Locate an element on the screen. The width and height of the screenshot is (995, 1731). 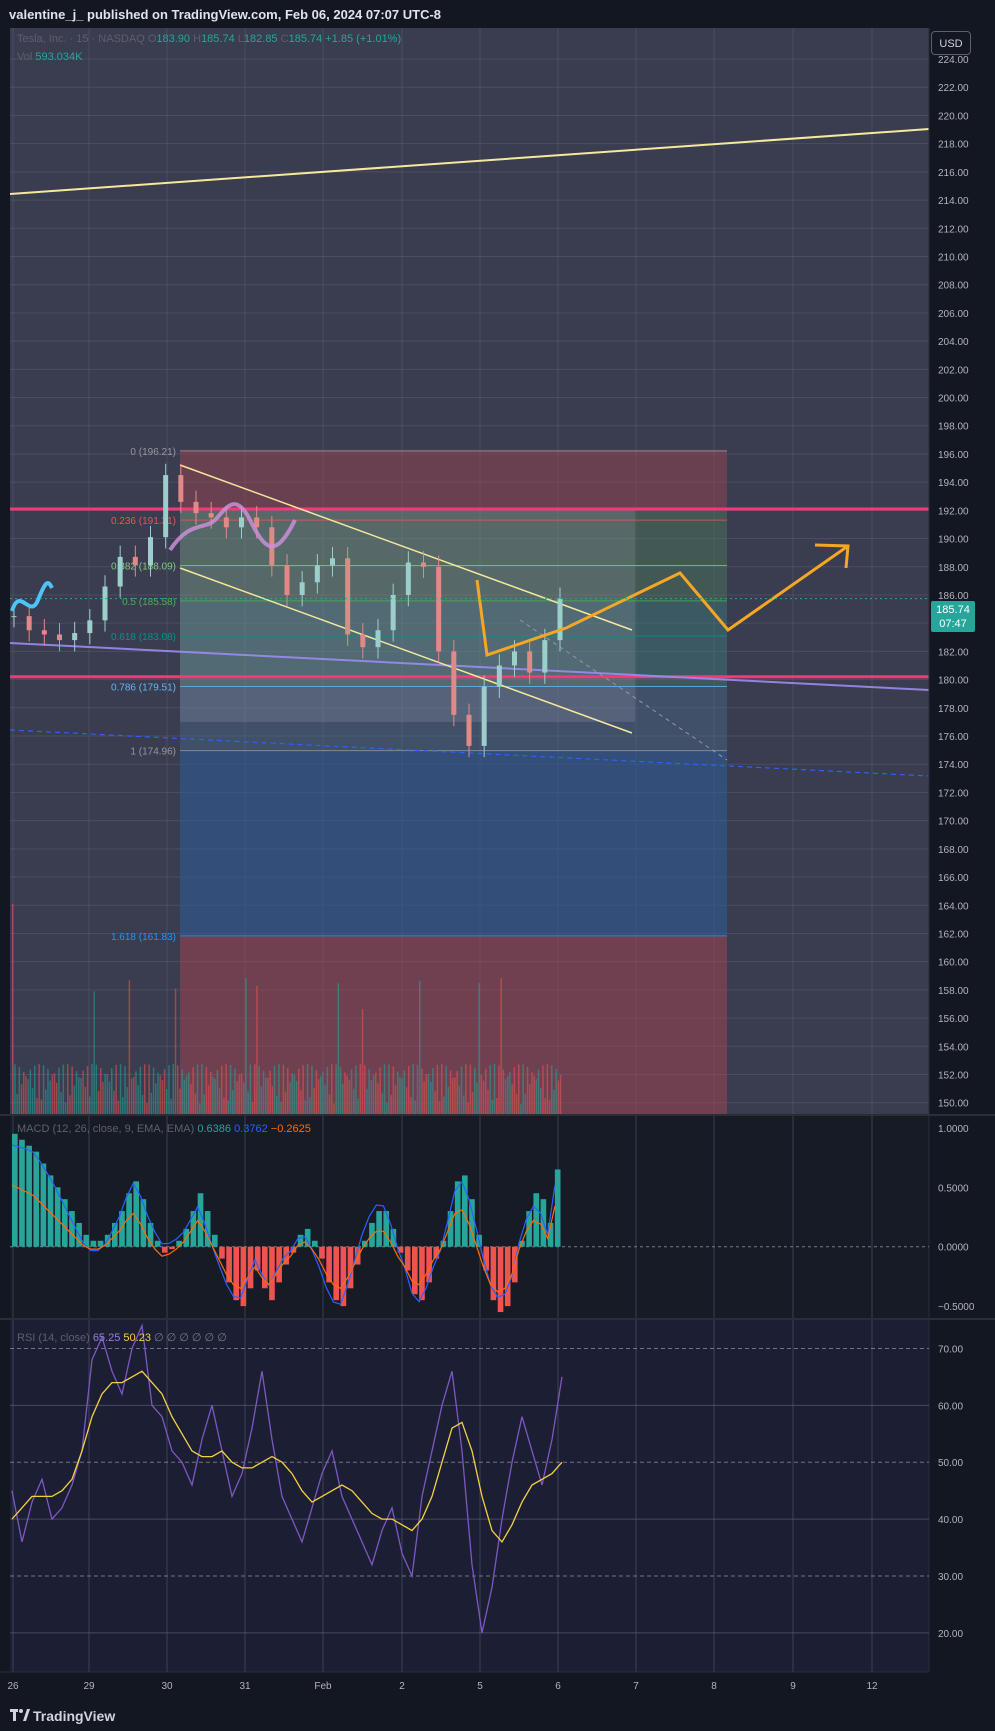
time-axis-tick: 8 is located at coordinates (714, 1686).